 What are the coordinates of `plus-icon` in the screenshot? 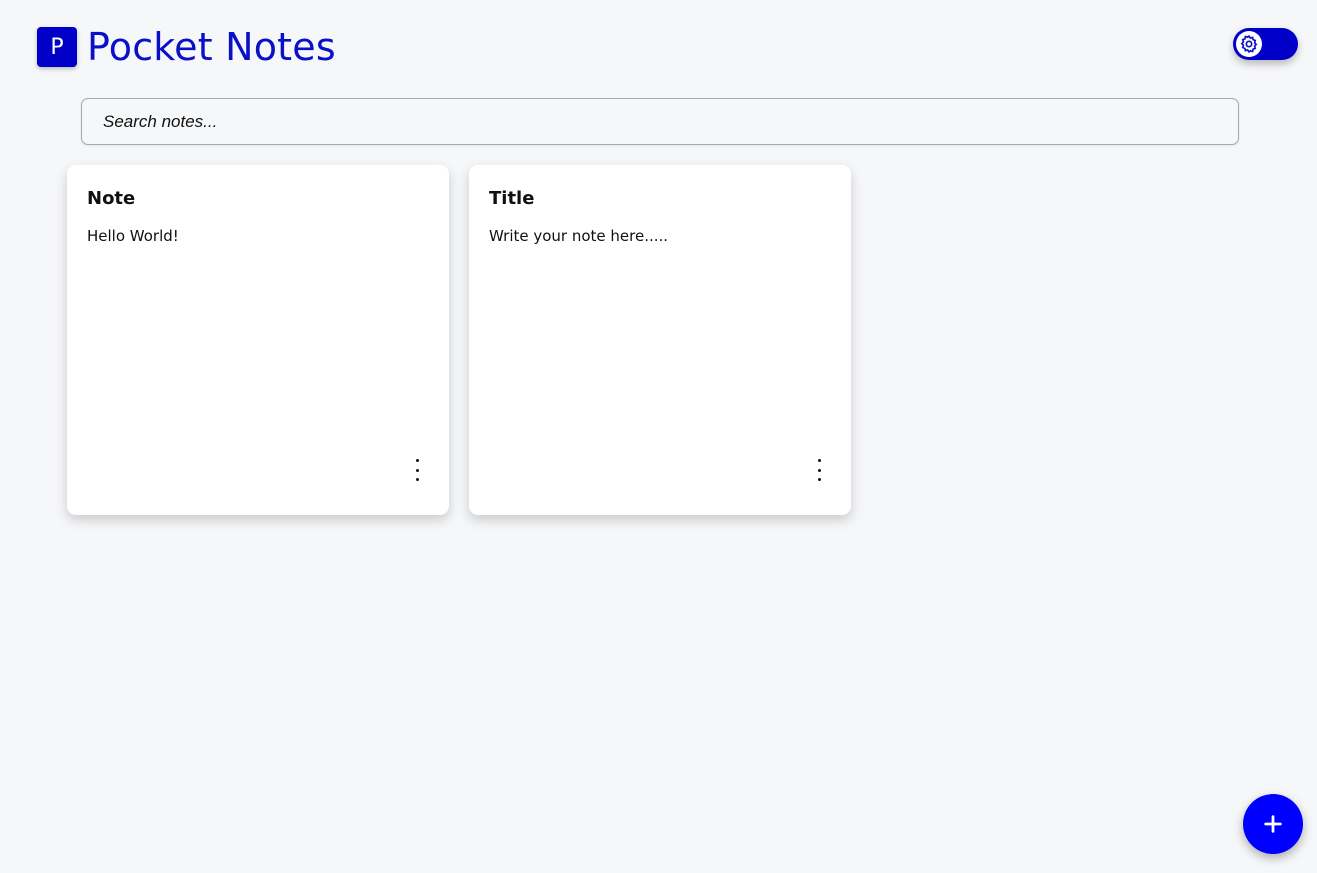 It's located at (1273, 824).